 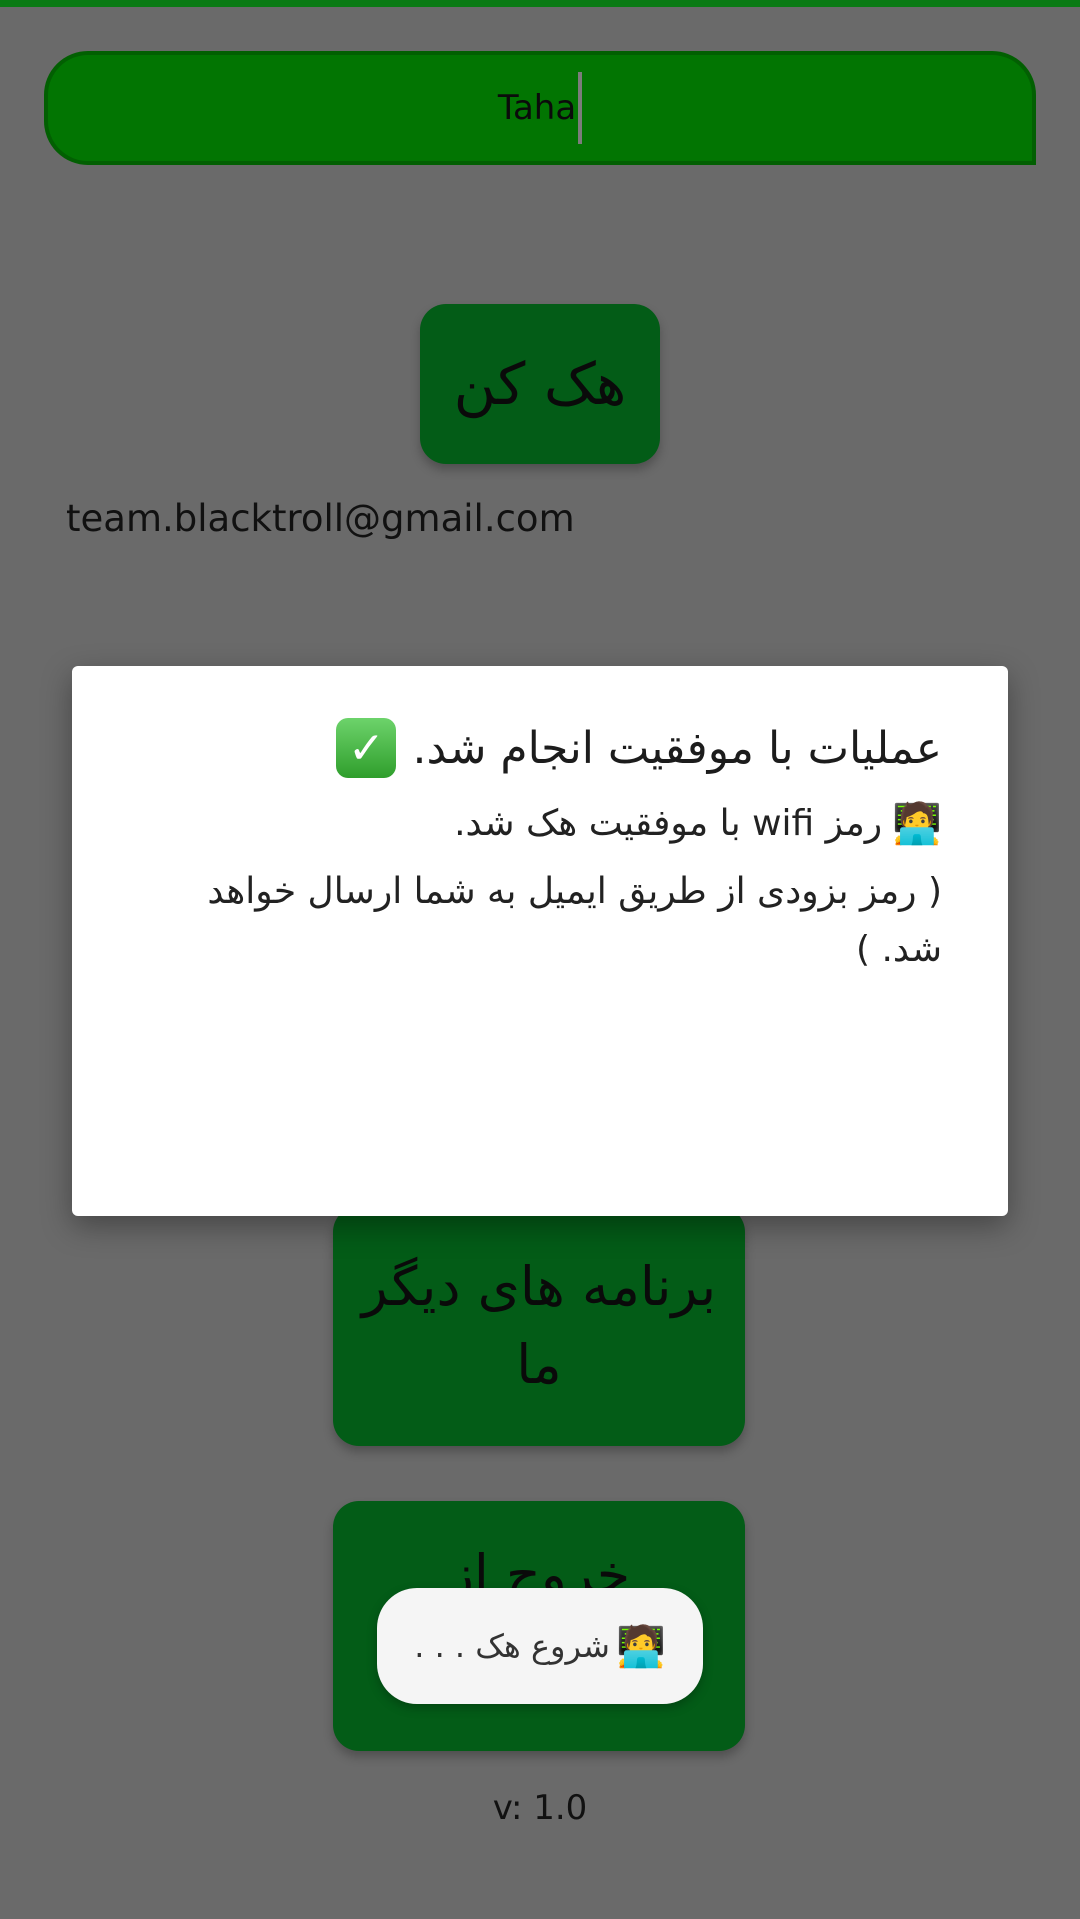 I want to click on version-label: v: 1.0, so click(x=540, y=1808).